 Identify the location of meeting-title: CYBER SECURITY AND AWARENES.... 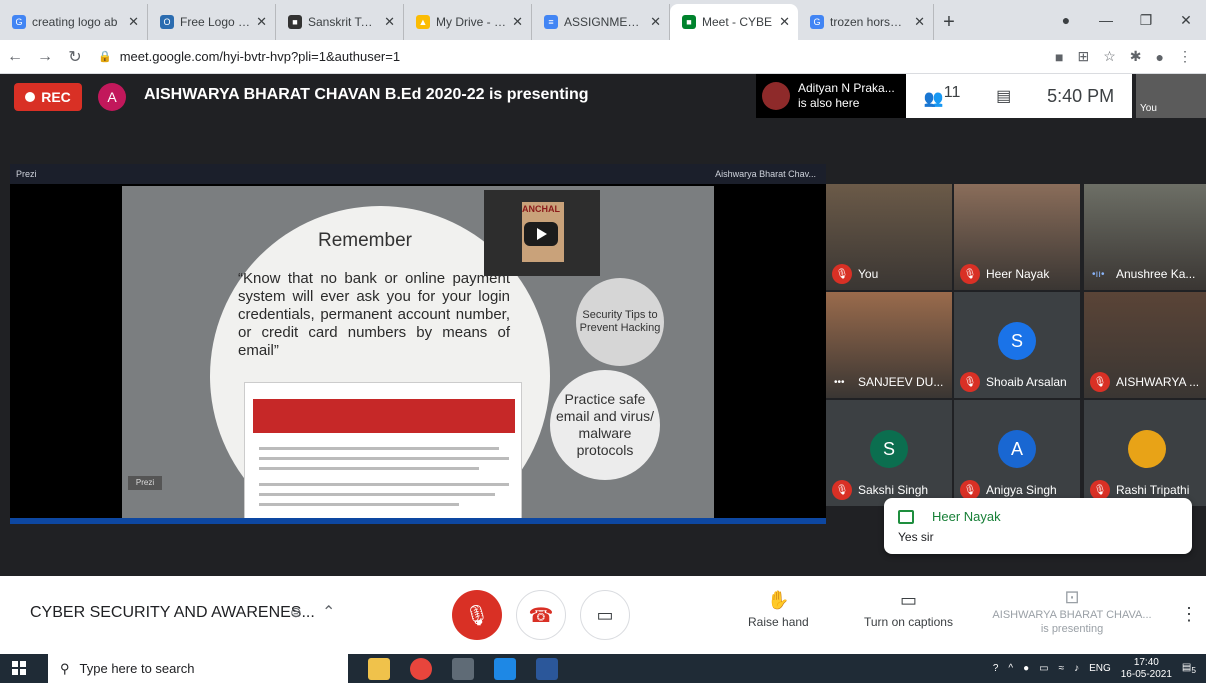
(172, 613).